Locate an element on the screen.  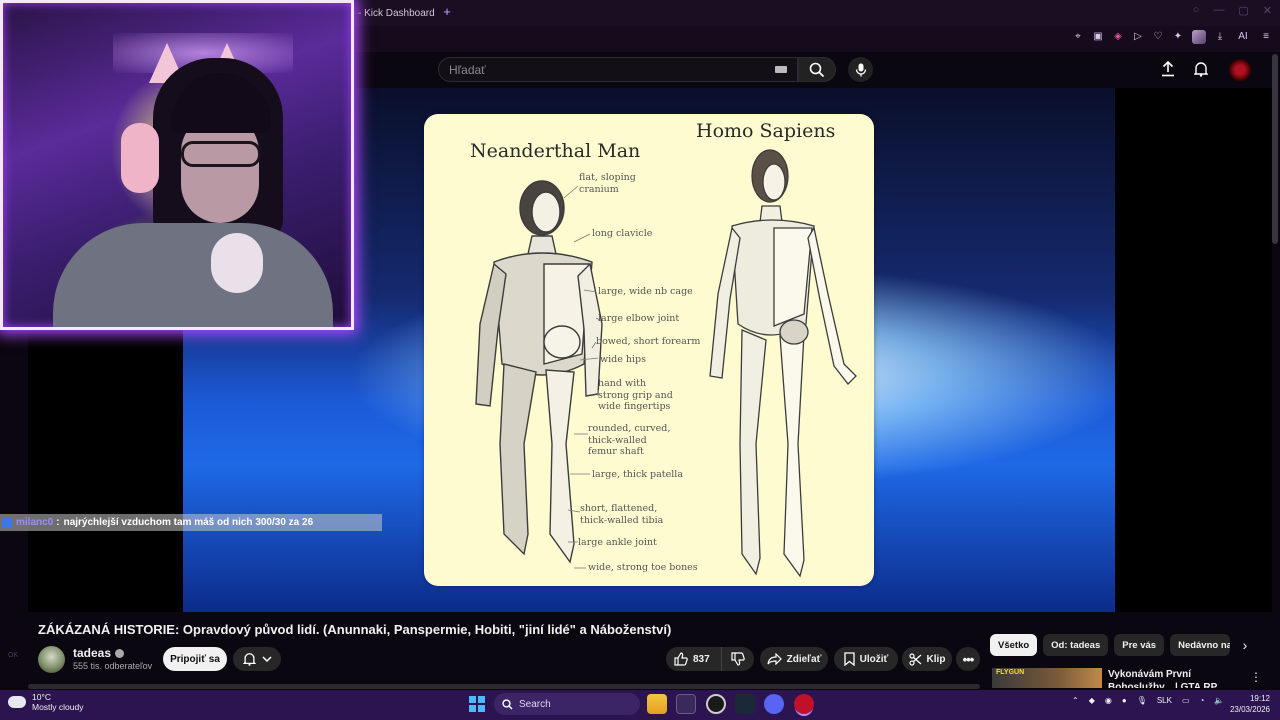
search-tabs-icon: ○ is located at coordinates (1196, 10).